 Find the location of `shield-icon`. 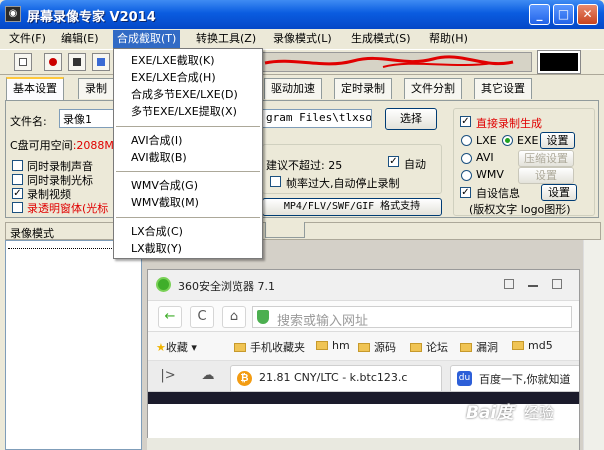

shield-icon is located at coordinates (263, 317).